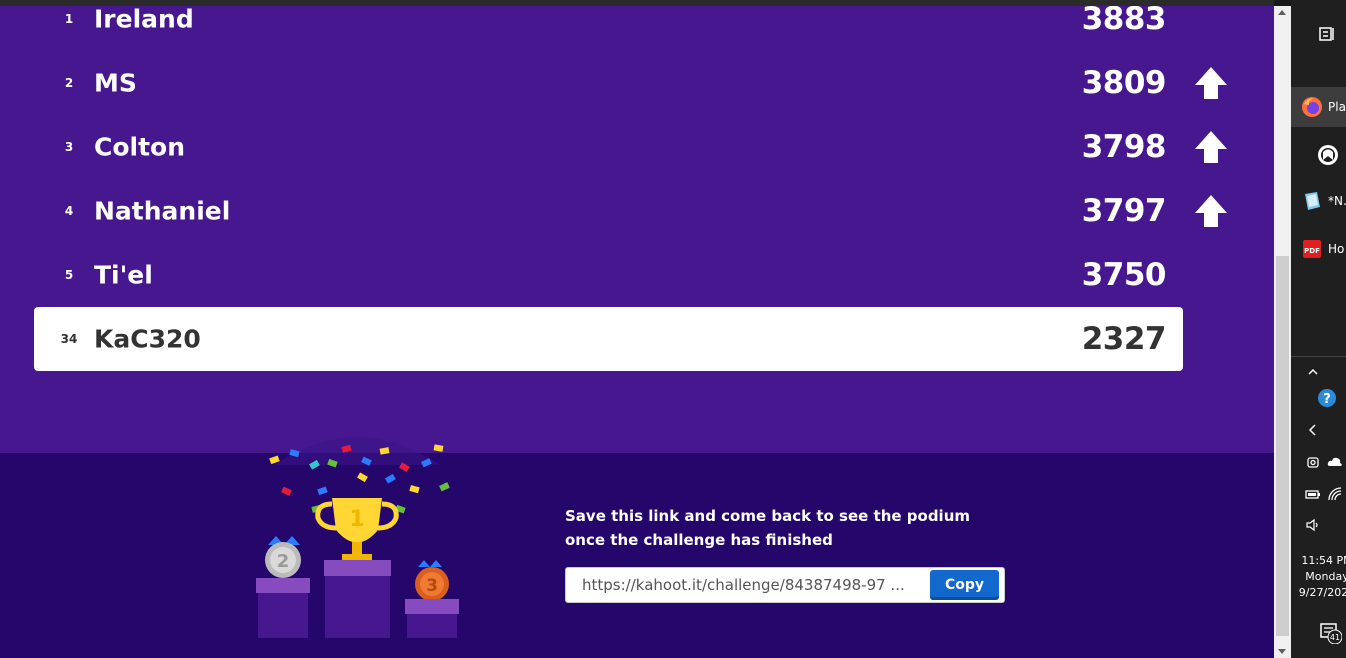 Image resolution: width=1346 pixels, height=658 pixels. Describe the element at coordinates (1322, 592) in the screenshot. I see `clock-date: 9/27/2021` at that location.